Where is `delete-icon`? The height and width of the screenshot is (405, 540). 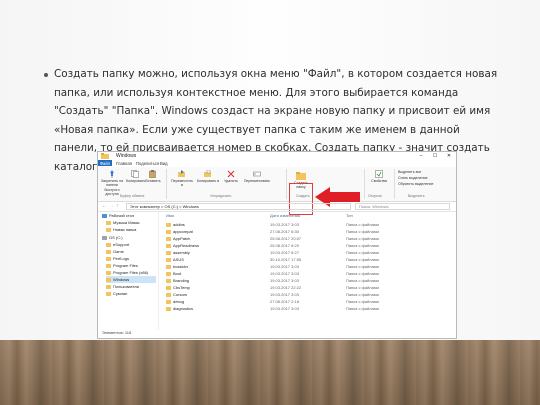
delete-icon is located at coordinates (231, 174).